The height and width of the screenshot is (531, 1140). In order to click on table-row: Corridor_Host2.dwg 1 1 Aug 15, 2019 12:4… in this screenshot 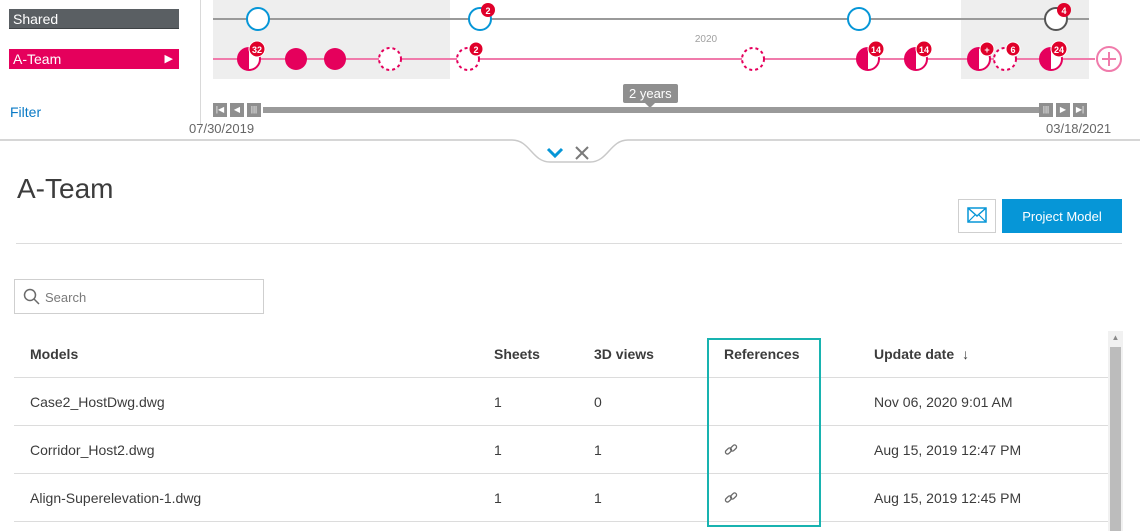, I will do `click(562, 450)`.